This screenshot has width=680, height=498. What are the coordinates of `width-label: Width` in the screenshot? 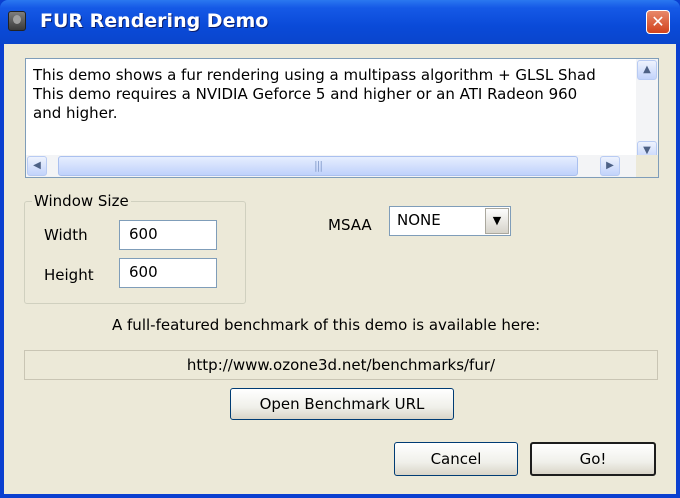 It's located at (66, 235).